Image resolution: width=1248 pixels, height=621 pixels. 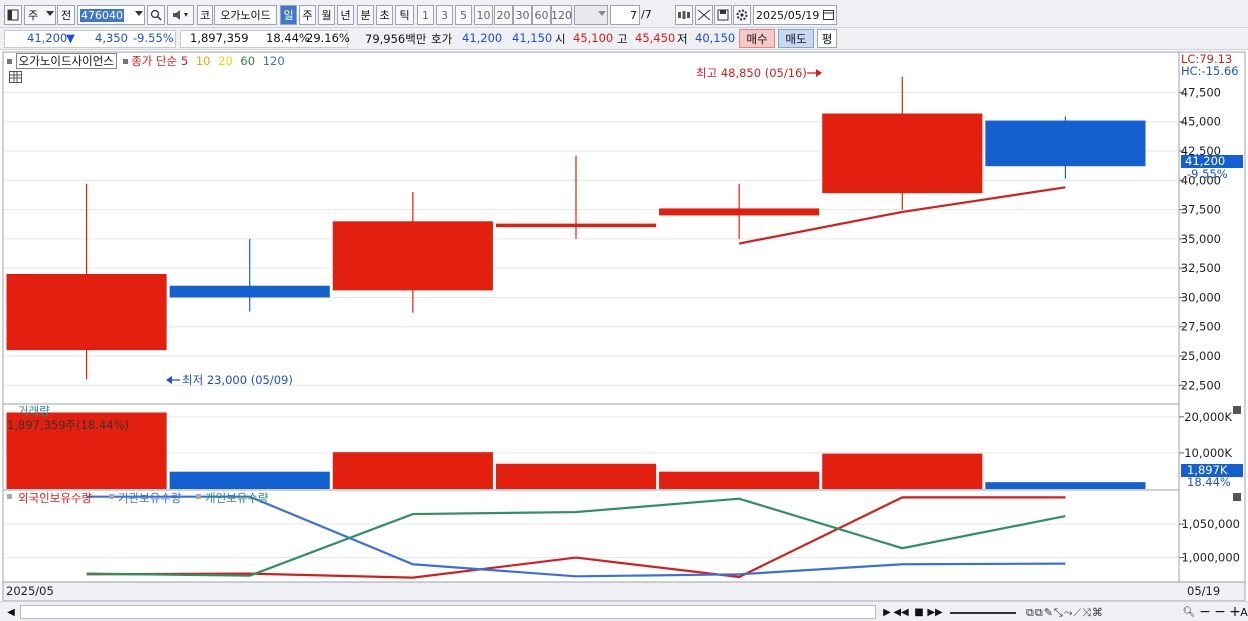 What do you see at coordinates (919, 612) in the screenshot?
I see `stop-icon: ■` at bounding box center [919, 612].